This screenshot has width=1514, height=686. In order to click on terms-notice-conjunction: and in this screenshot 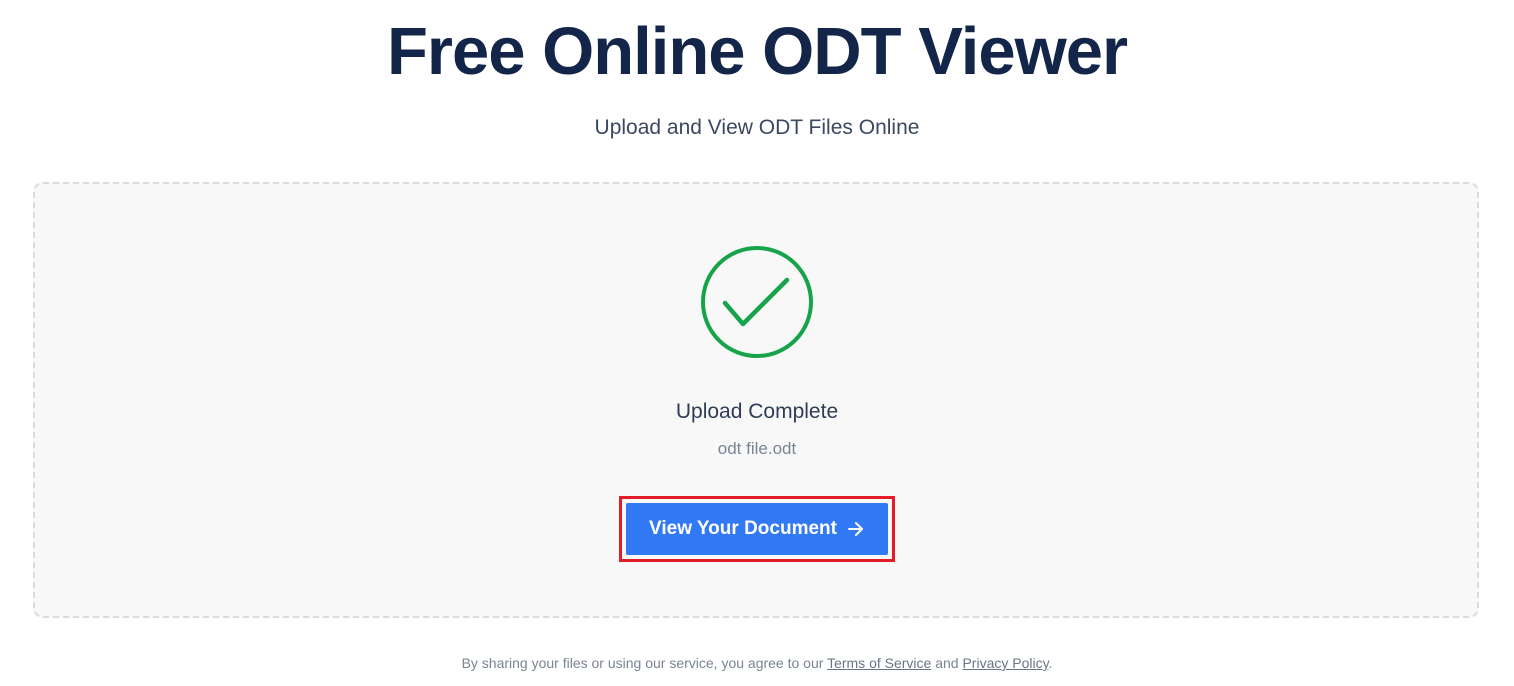, I will do `click(947, 663)`.